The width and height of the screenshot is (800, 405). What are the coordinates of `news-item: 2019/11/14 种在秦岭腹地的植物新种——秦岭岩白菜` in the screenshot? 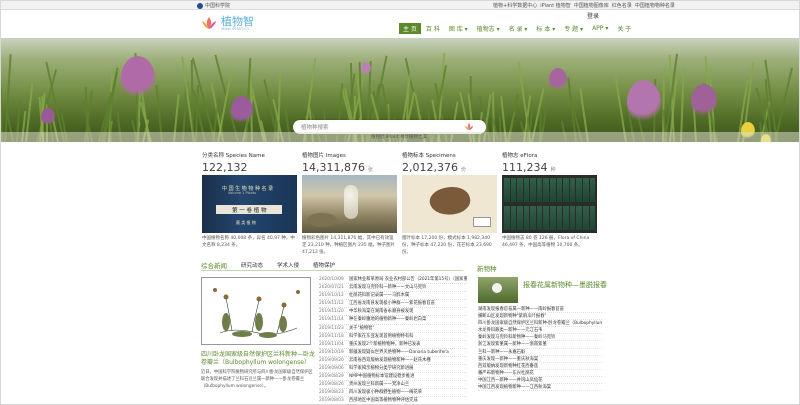 It's located at (393, 320).